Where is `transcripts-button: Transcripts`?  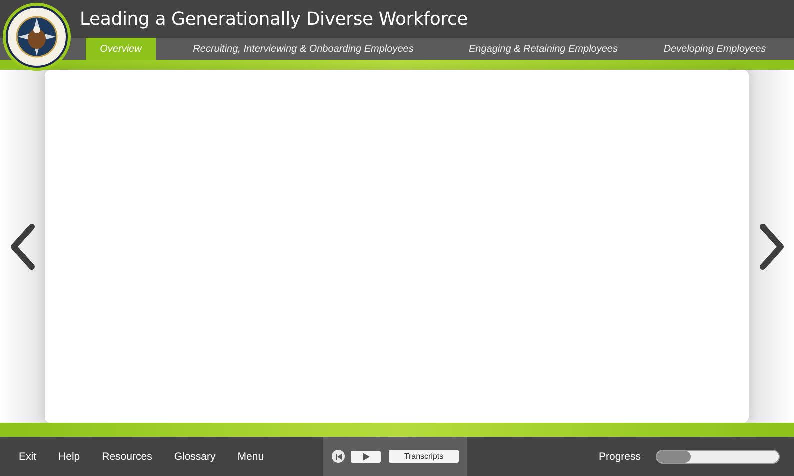 transcripts-button: Transcripts is located at coordinates (424, 456).